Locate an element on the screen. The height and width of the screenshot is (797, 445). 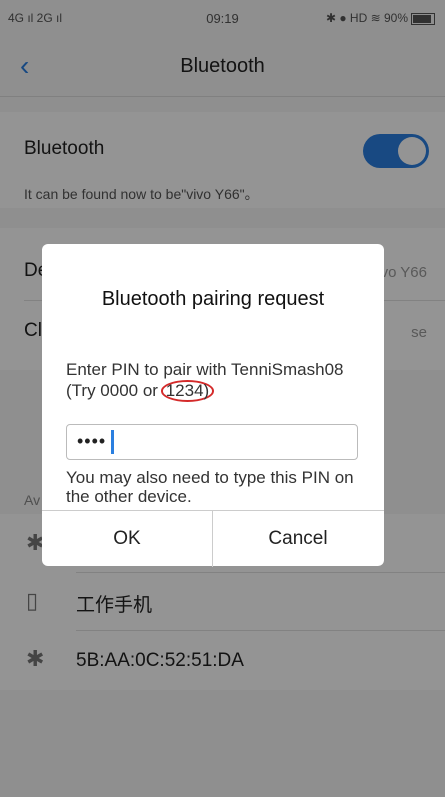
pin-input: •••• is located at coordinates (212, 442).